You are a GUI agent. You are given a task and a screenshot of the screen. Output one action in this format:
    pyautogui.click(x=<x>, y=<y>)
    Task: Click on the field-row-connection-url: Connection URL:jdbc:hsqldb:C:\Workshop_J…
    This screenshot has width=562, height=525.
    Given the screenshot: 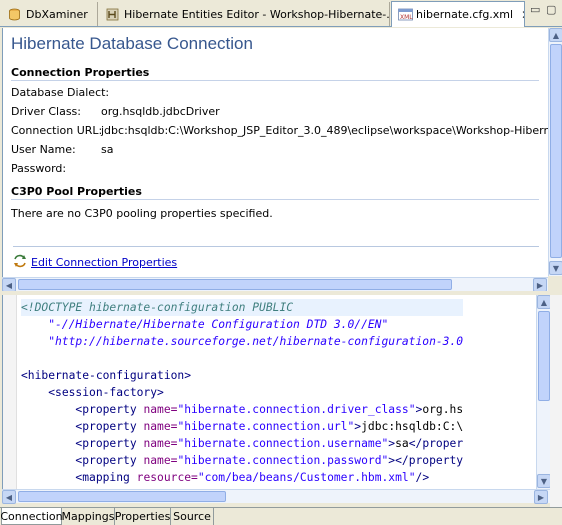 What is the action you would take?
    pyautogui.click(x=279, y=130)
    